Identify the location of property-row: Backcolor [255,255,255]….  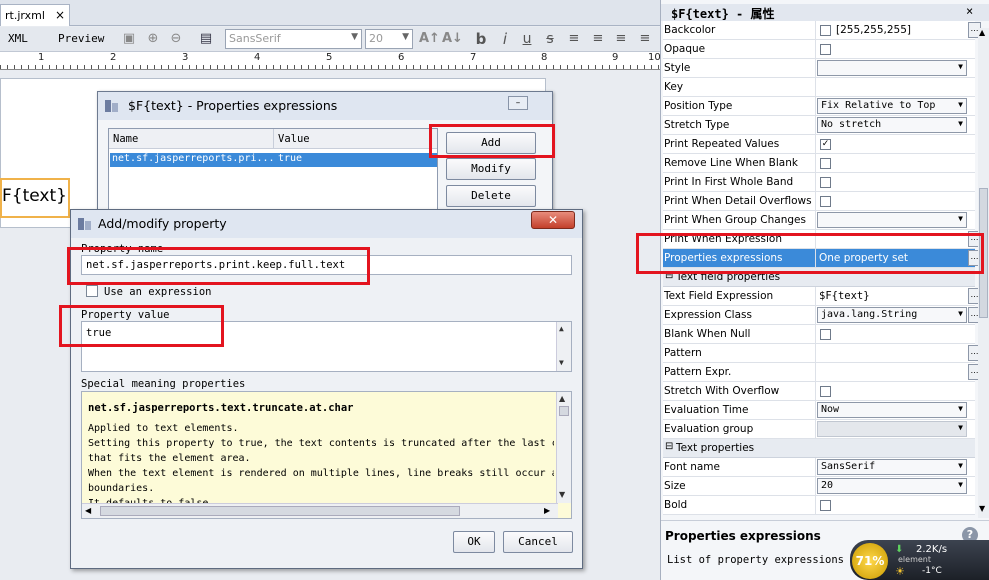
(822, 30).